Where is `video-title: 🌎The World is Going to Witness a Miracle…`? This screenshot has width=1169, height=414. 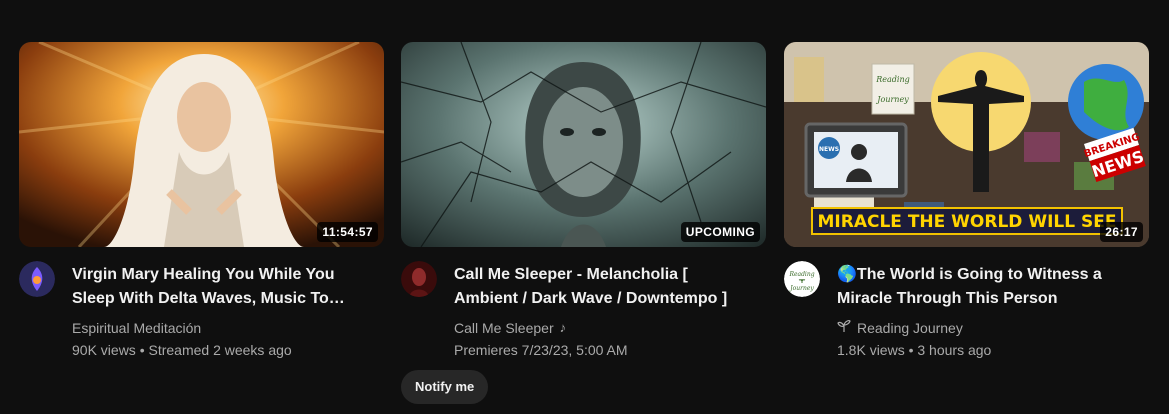 video-title: 🌎The World is Going to Witness a Miracle… is located at coordinates (993, 287).